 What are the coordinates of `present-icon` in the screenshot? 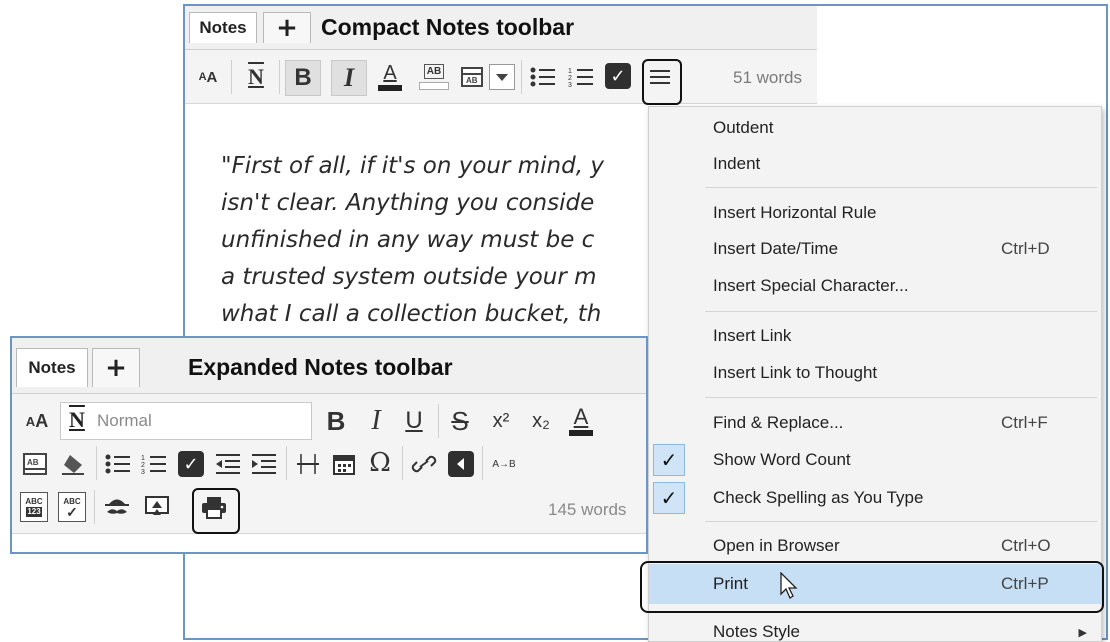 It's located at (157, 507).